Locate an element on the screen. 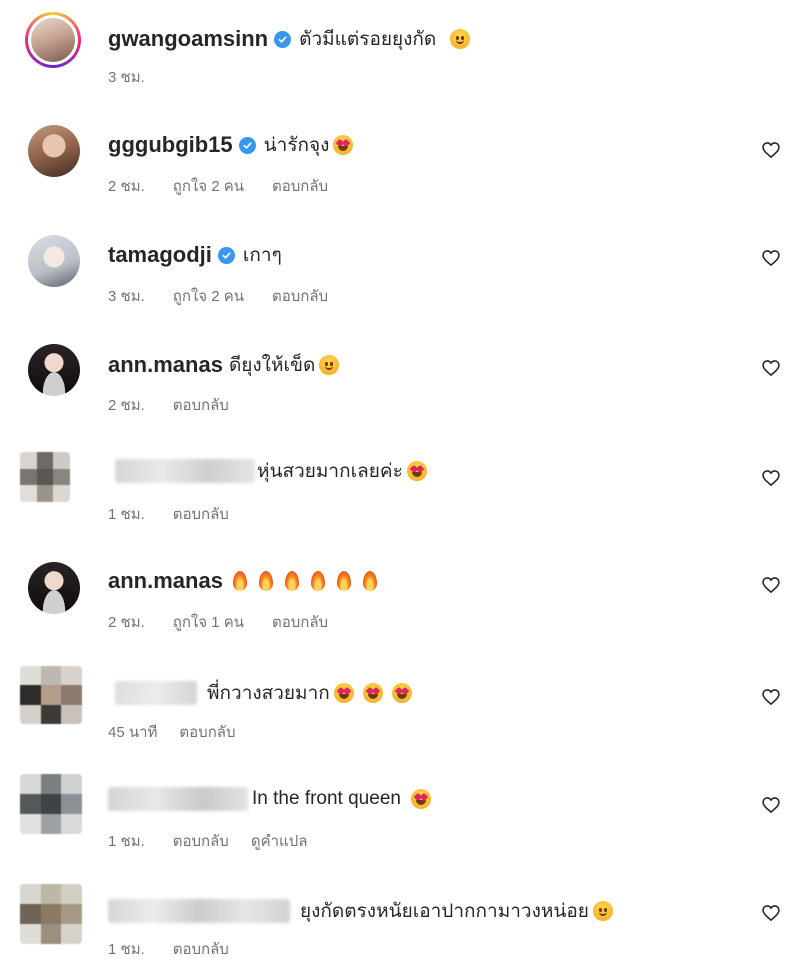 The height and width of the screenshot is (971, 800). see-translation-link: ดูคำแปล is located at coordinates (279, 841).